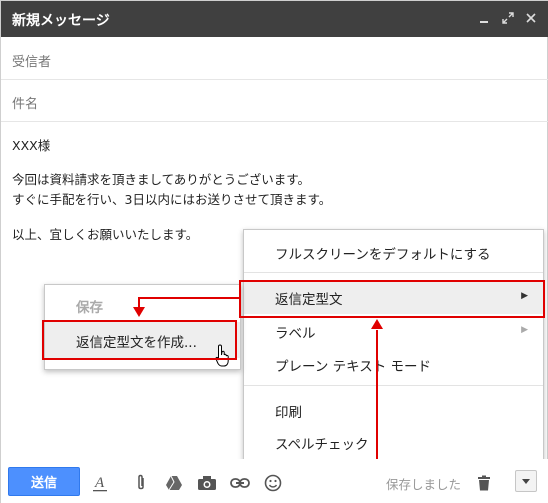 Image resolution: width=548 pixels, height=503 pixels. I want to click on annotation-box-create, so click(139, 340).